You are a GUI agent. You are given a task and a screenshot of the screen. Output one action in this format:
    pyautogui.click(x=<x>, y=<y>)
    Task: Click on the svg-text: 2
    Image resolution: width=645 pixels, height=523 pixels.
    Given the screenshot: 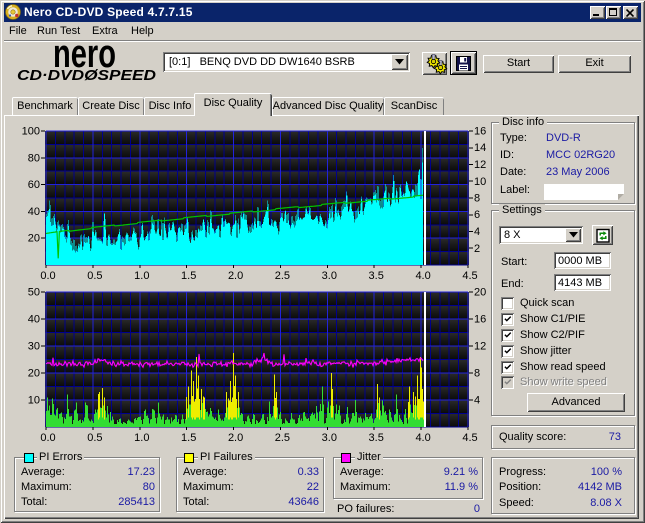 What is the action you would take?
    pyautogui.click(x=477, y=249)
    